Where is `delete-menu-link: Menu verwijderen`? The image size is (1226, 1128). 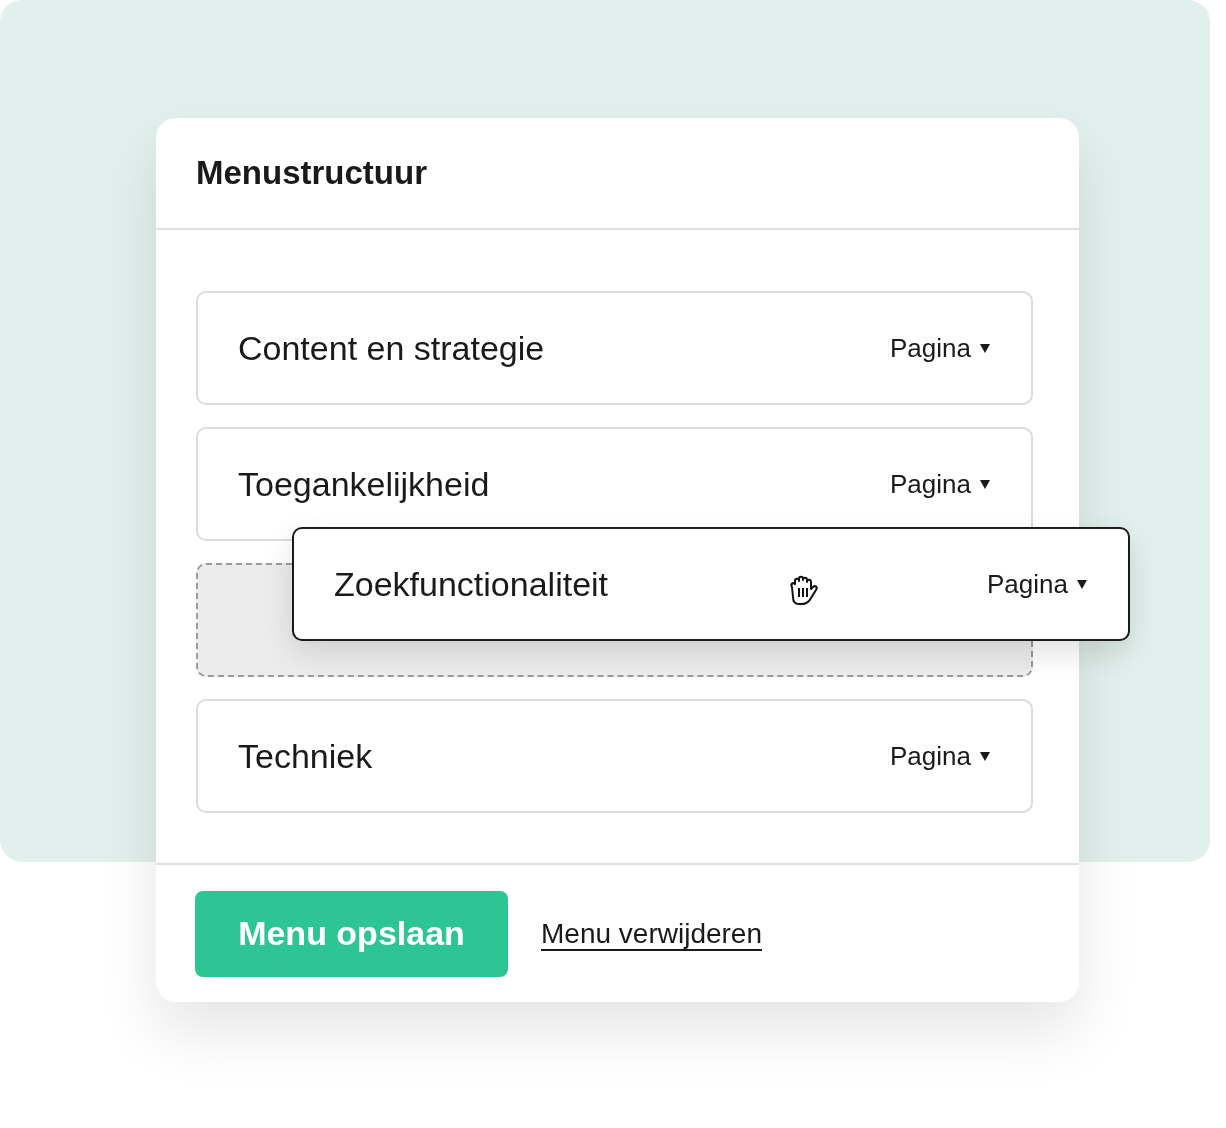
delete-menu-link: Menu verwijderen is located at coordinates (651, 933).